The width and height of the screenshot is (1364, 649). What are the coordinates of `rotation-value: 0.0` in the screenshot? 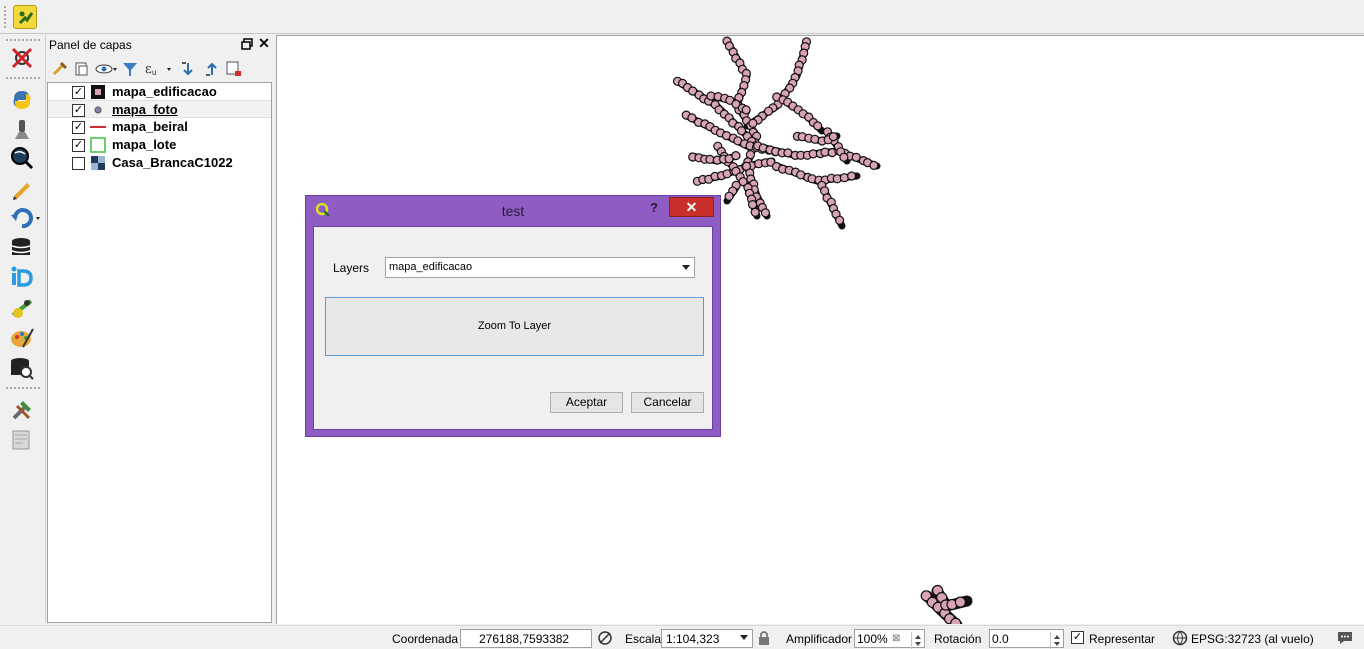 It's located at (1000, 639).